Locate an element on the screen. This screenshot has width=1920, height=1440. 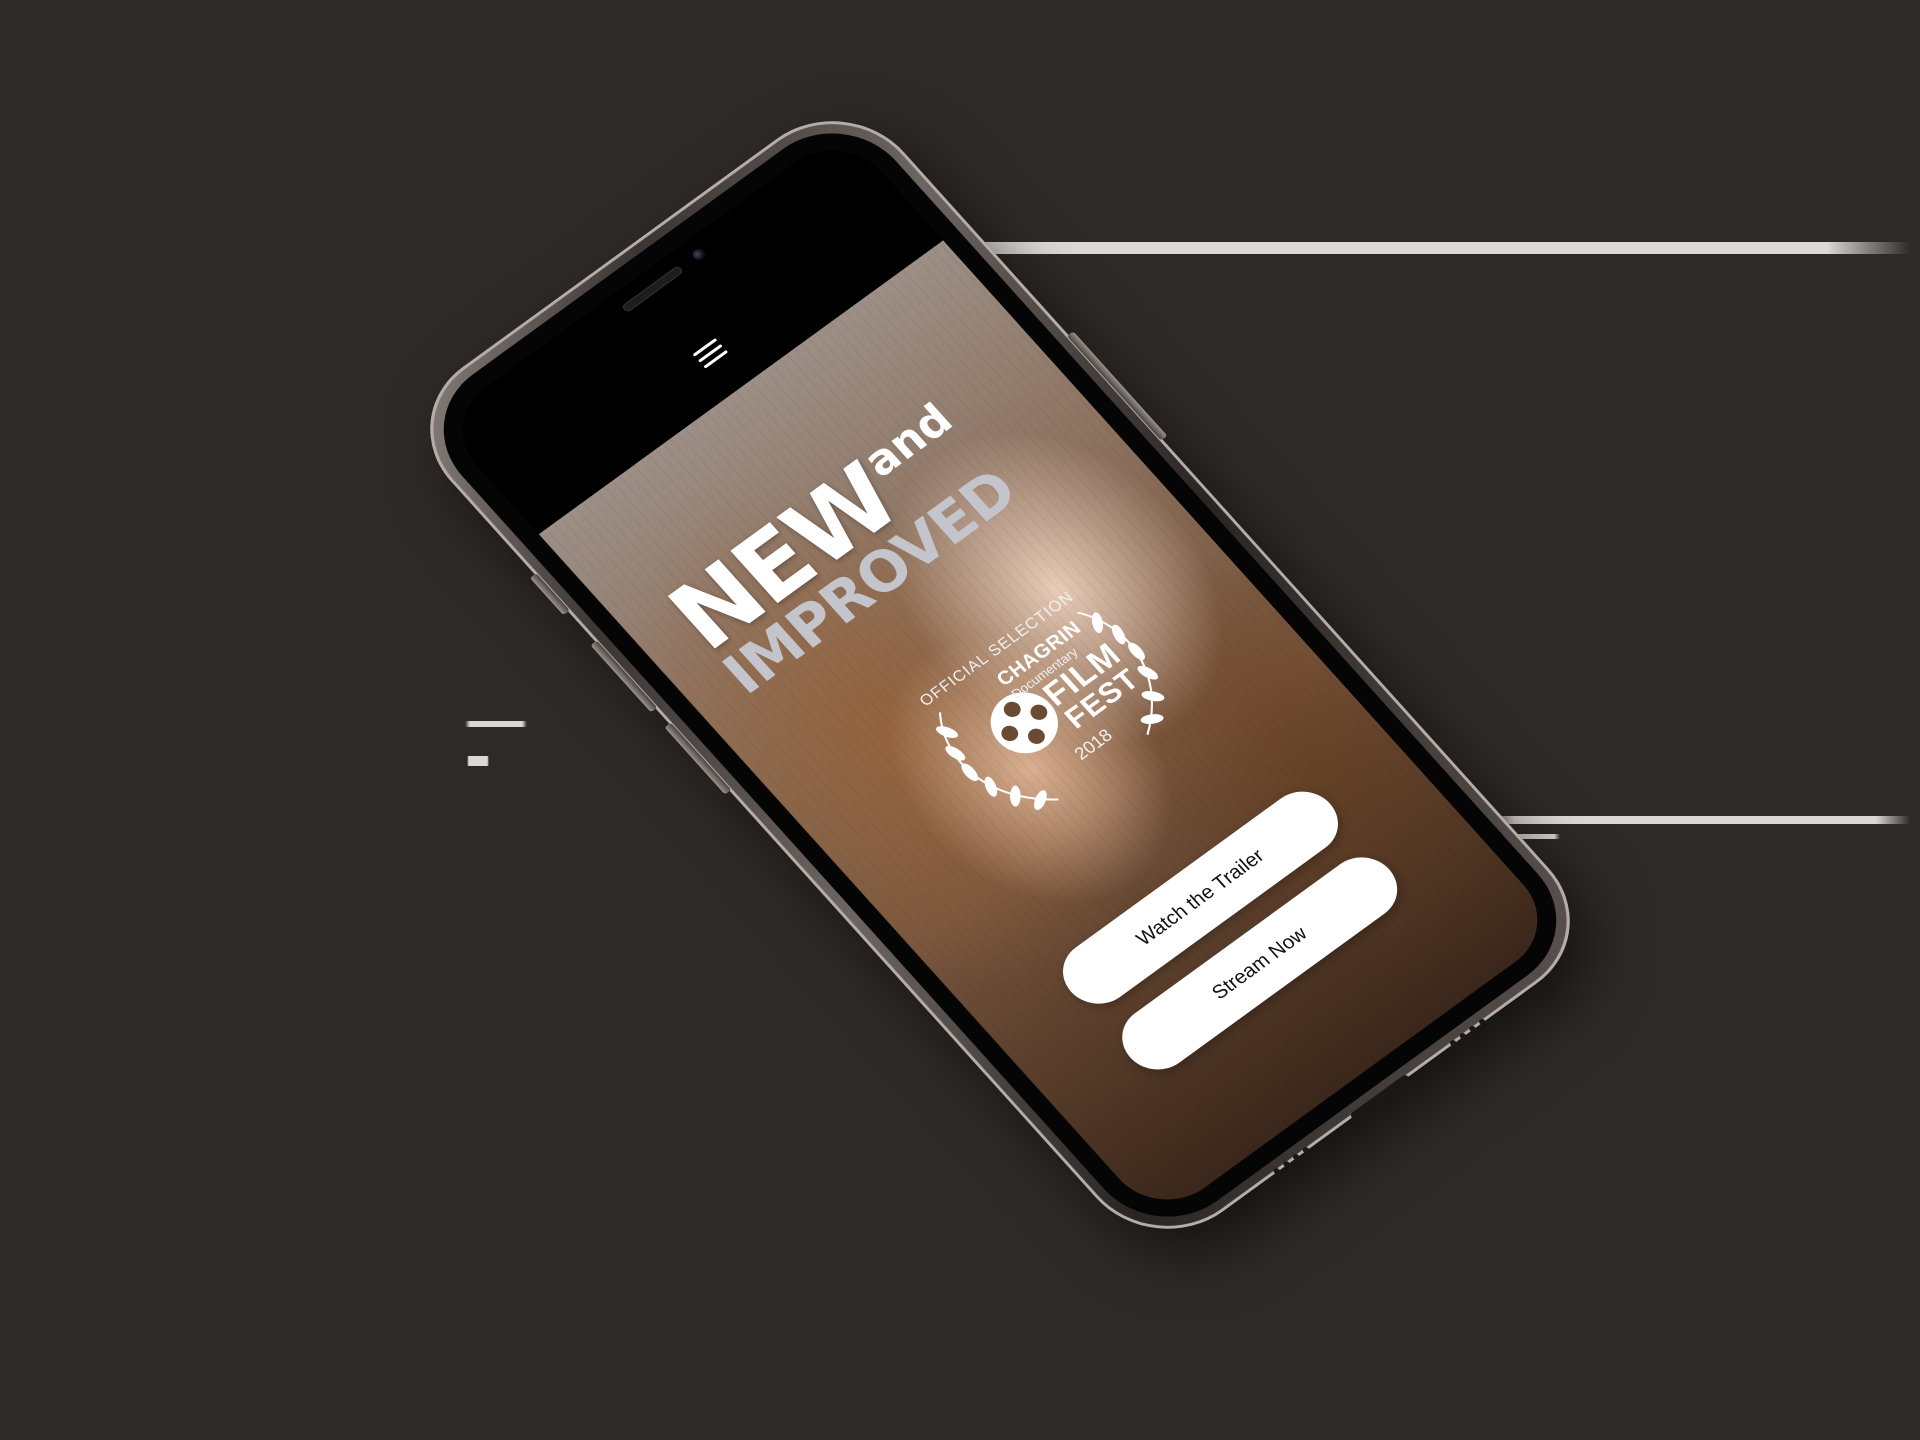
hamburger-menu-icon is located at coordinates (710, 352).